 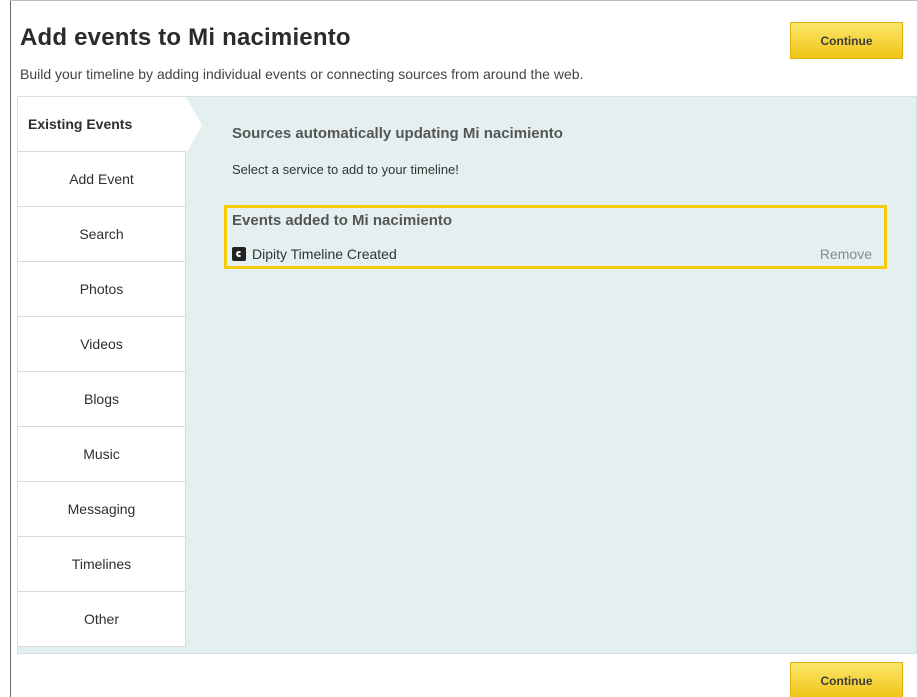 What do you see at coordinates (846, 254) in the screenshot?
I see `remove-event-link: Remove` at bounding box center [846, 254].